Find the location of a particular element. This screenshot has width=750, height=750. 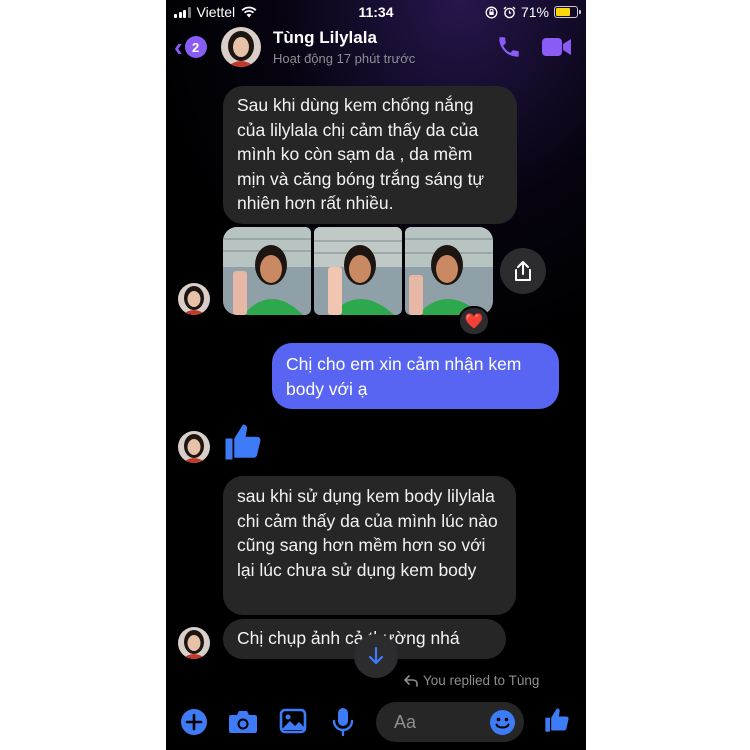

contact-avatar is located at coordinates (241, 47).